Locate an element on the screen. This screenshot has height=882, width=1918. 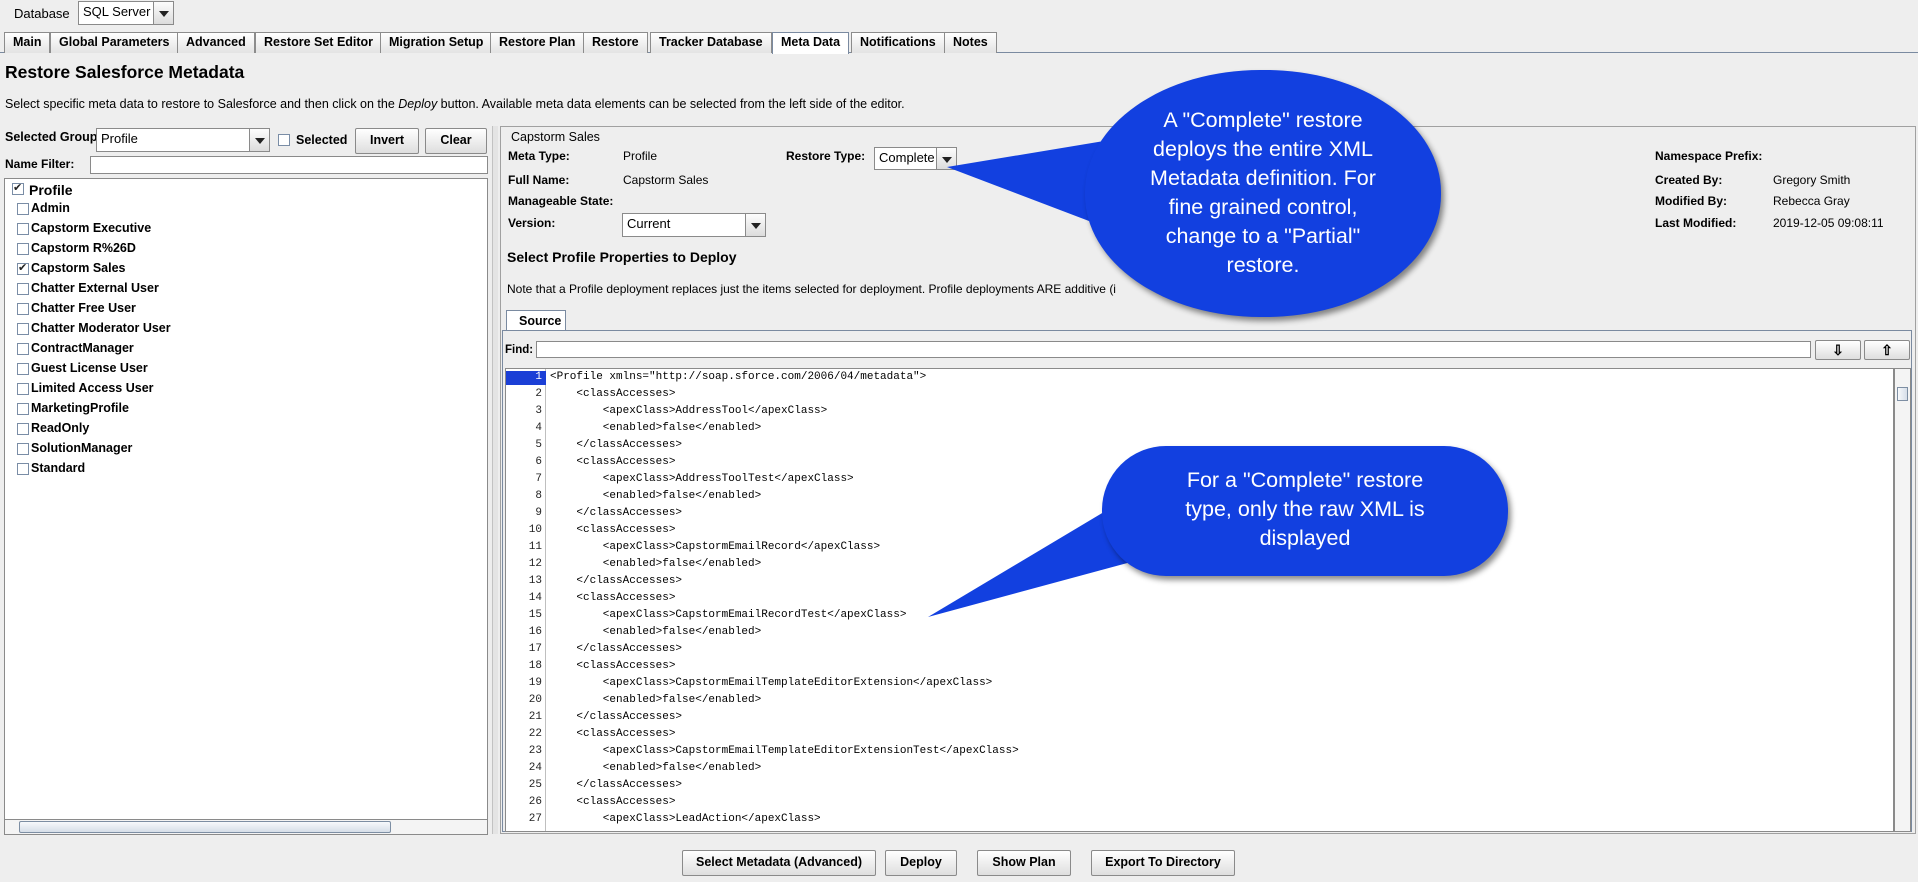
left-horizontal-scrollbar is located at coordinates (246, 827).